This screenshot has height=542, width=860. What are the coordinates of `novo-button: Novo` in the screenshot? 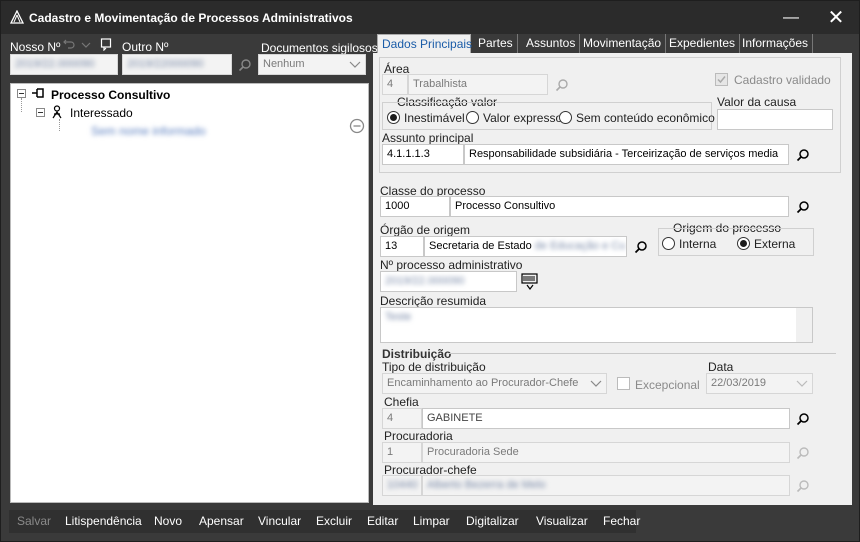 It's located at (168, 521).